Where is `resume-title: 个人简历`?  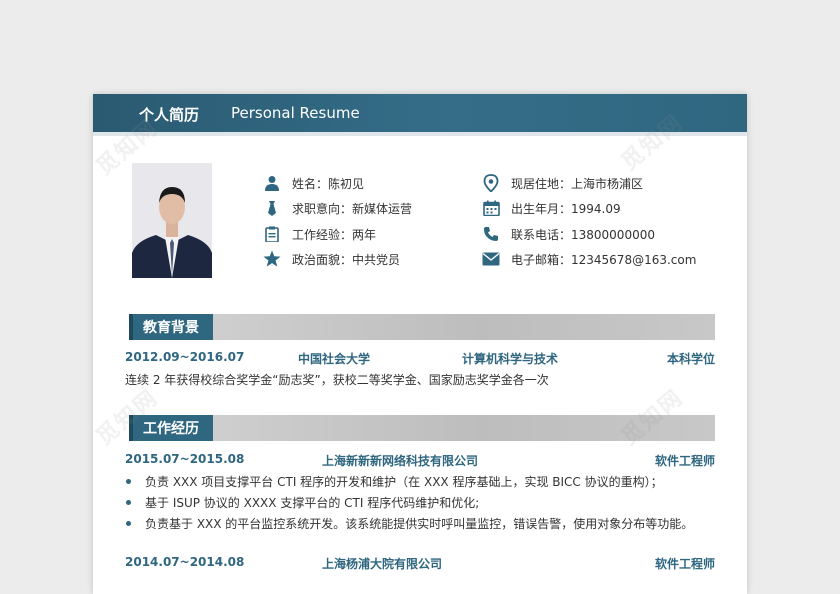
resume-title: 个人简历 is located at coordinates (169, 115).